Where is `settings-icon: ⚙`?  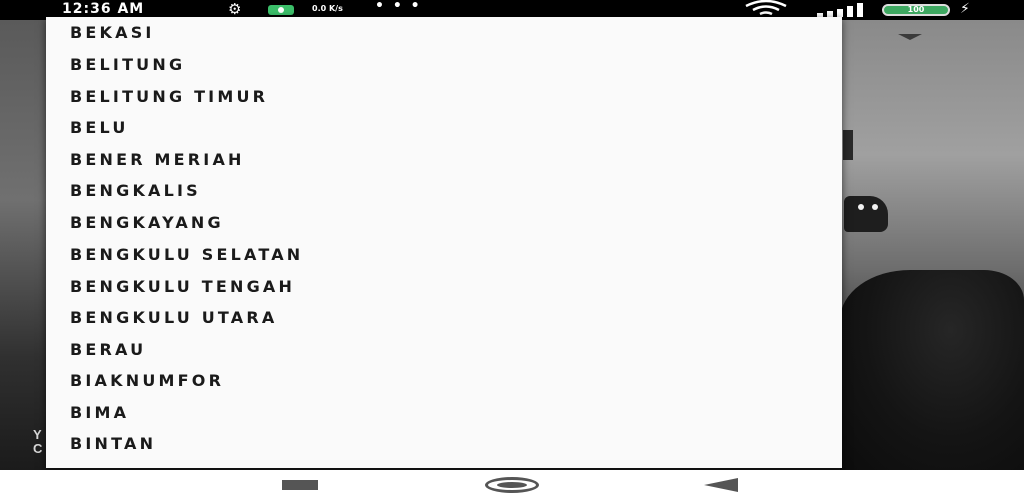
settings-icon: ⚙ is located at coordinates (235, 9).